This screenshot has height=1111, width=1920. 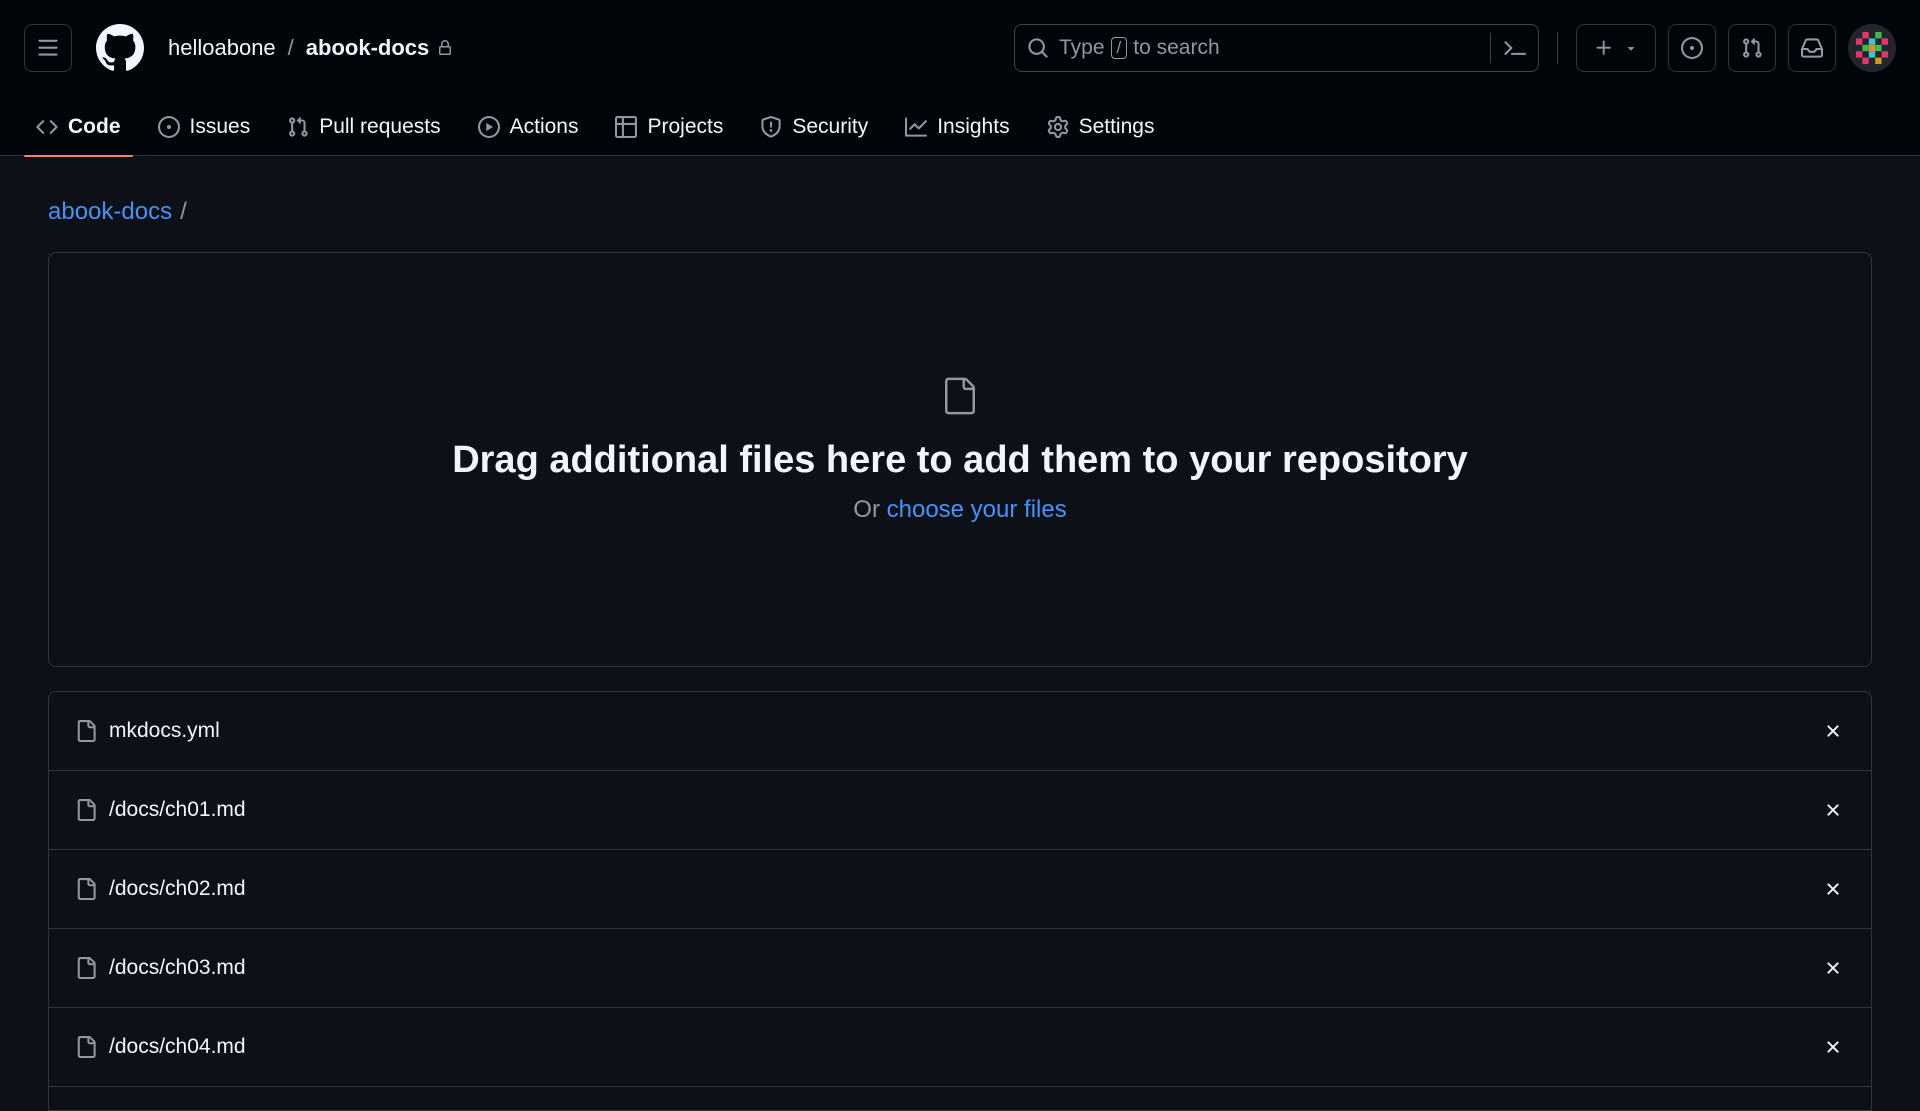 I want to click on file-name: mkdocs.yml, so click(x=164, y=730).